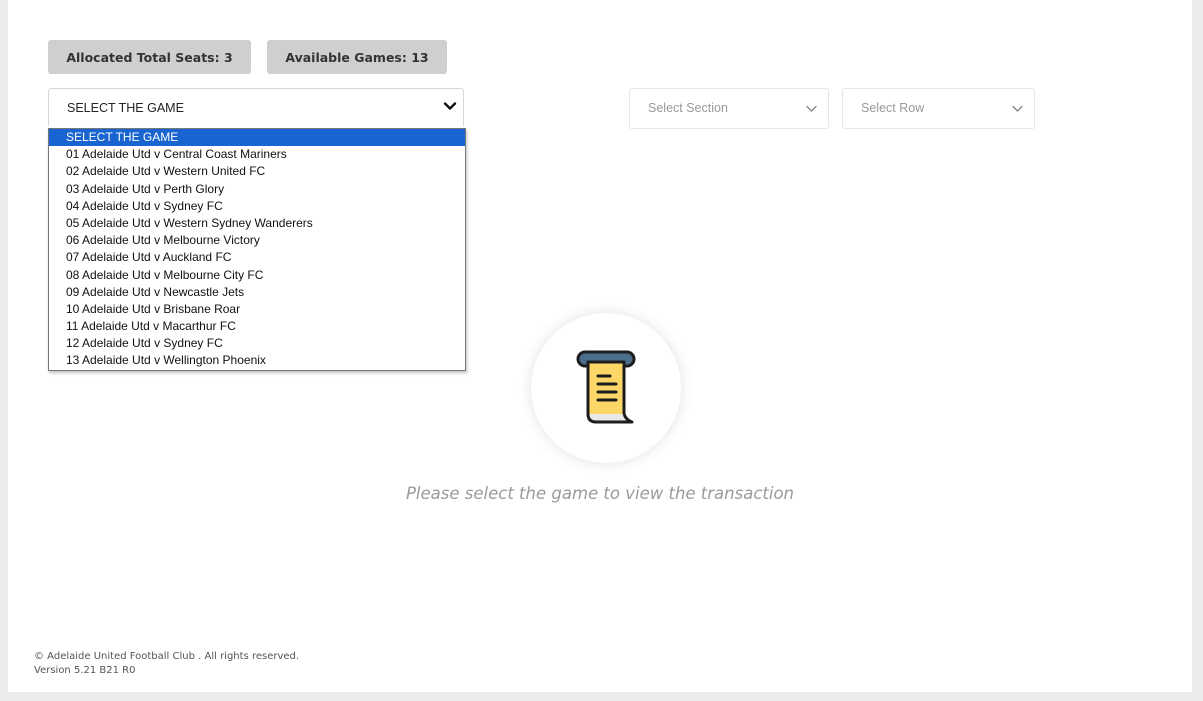 The image size is (1203, 701). What do you see at coordinates (257, 240) in the screenshot?
I see `game-option: 06 Adelaide Utd v Melbourne Victory` at bounding box center [257, 240].